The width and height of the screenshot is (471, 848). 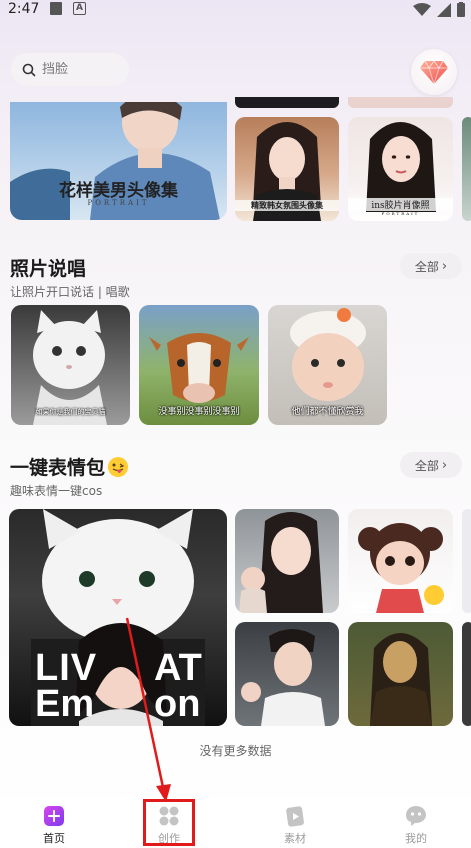 What do you see at coordinates (56, 8) in the screenshot?
I see `notification-icon` at bounding box center [56, 8].